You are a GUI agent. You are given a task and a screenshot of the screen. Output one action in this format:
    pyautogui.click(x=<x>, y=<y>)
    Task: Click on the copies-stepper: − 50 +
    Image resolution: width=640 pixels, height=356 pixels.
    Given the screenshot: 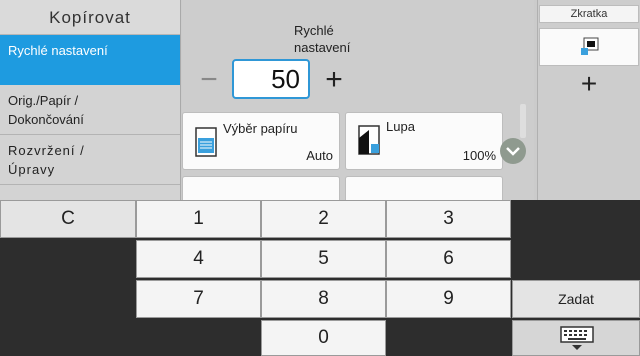 What is the action you would take?
    pyautogui.click(x=292, y=79)
    